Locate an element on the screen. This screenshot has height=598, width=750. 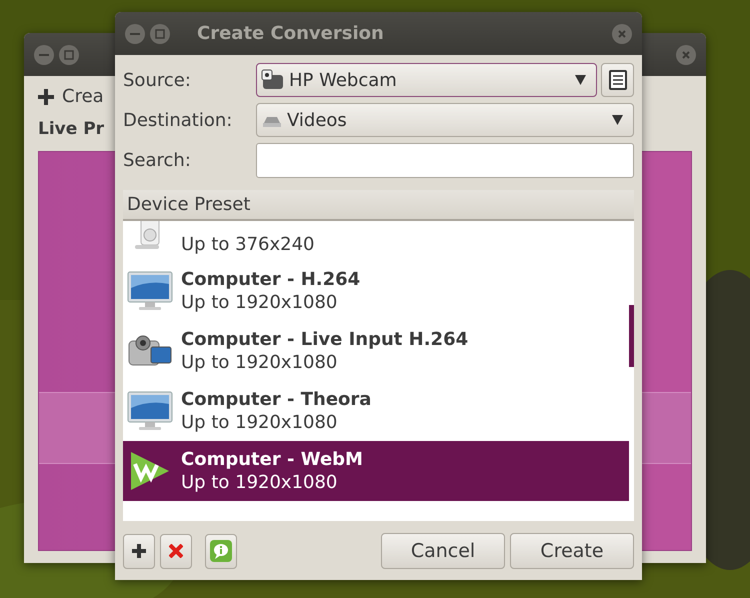
preset-item: Computer - WebM Up to 1920x1080 is located at coordinates (376, 471).